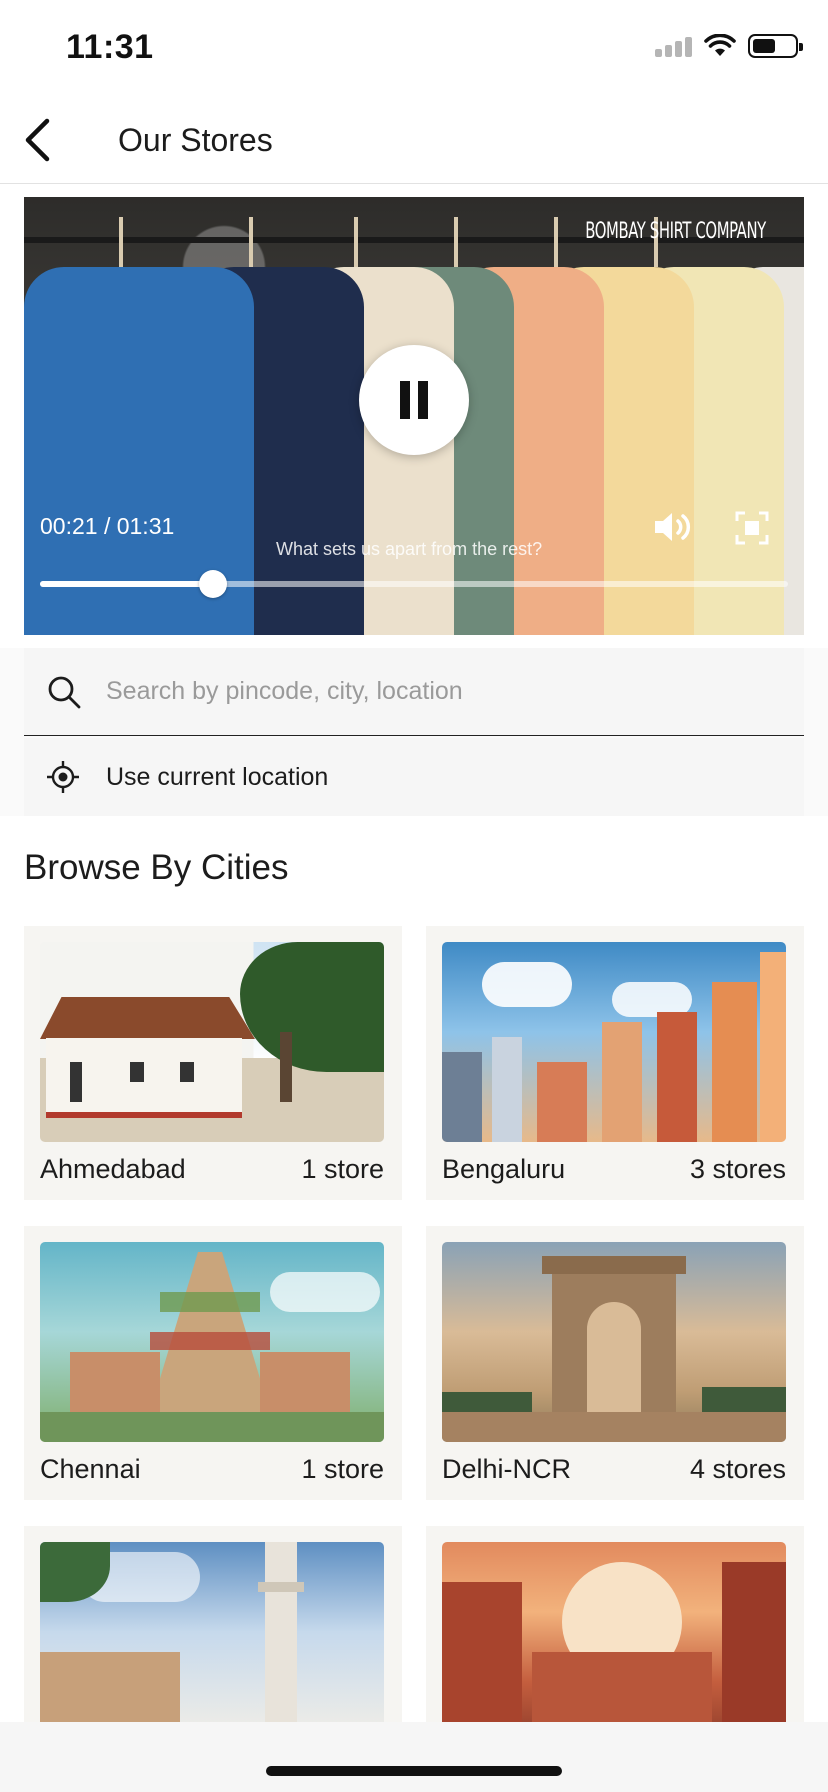 The image size is (828, 1792). What do you see at coordinates (63, 777) in the screenshot?
I see `crosshair-location-icon` at bounding box center [63, 777].